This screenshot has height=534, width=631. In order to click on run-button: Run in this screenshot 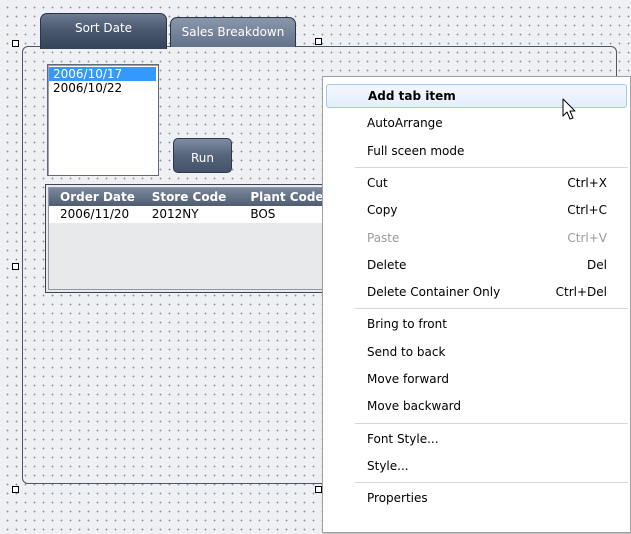, I will do `click(202, 155)`.